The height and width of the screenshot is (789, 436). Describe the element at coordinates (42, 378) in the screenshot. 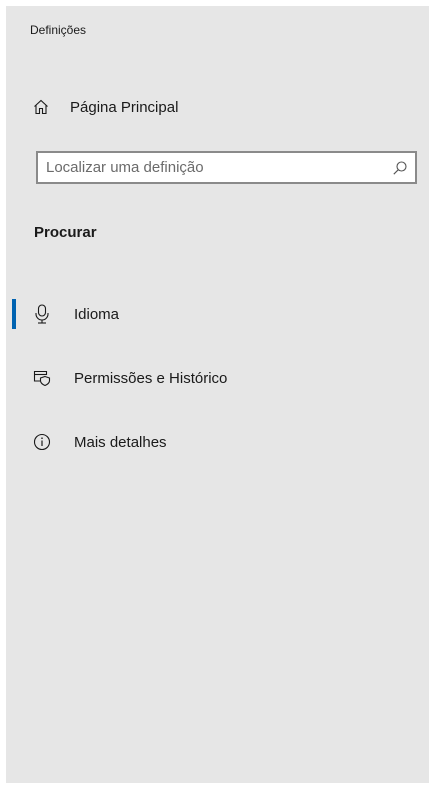

I see `shield-permissions-icon` at that location.